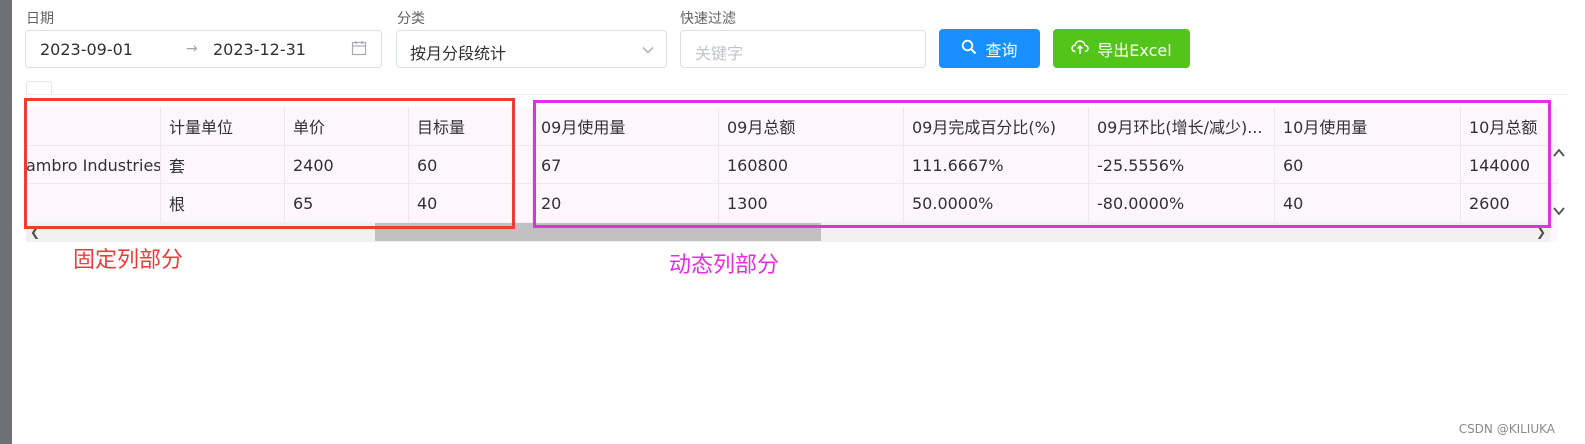 The image size is (1585, 444). I want to click on cloud-upload-icon, so click(1080, 49).